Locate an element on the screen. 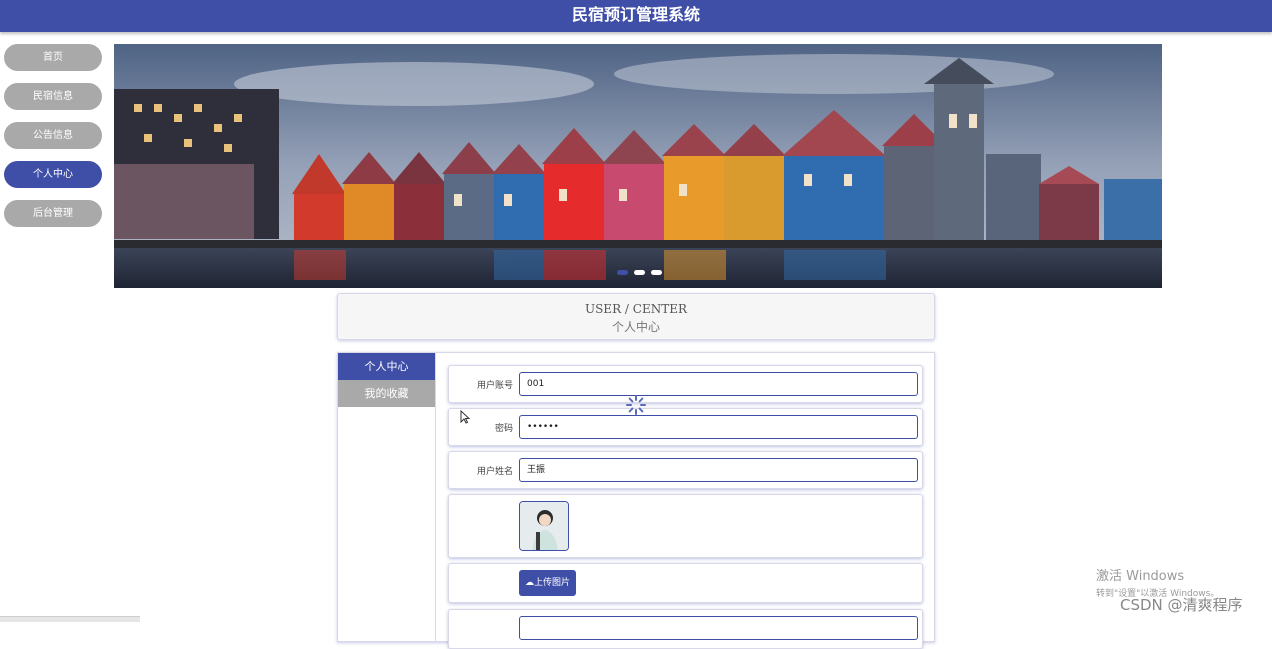 This screenshot has width=1272, height=649. section-title-en: USER / CENTER is located at coordinates (636, 309).